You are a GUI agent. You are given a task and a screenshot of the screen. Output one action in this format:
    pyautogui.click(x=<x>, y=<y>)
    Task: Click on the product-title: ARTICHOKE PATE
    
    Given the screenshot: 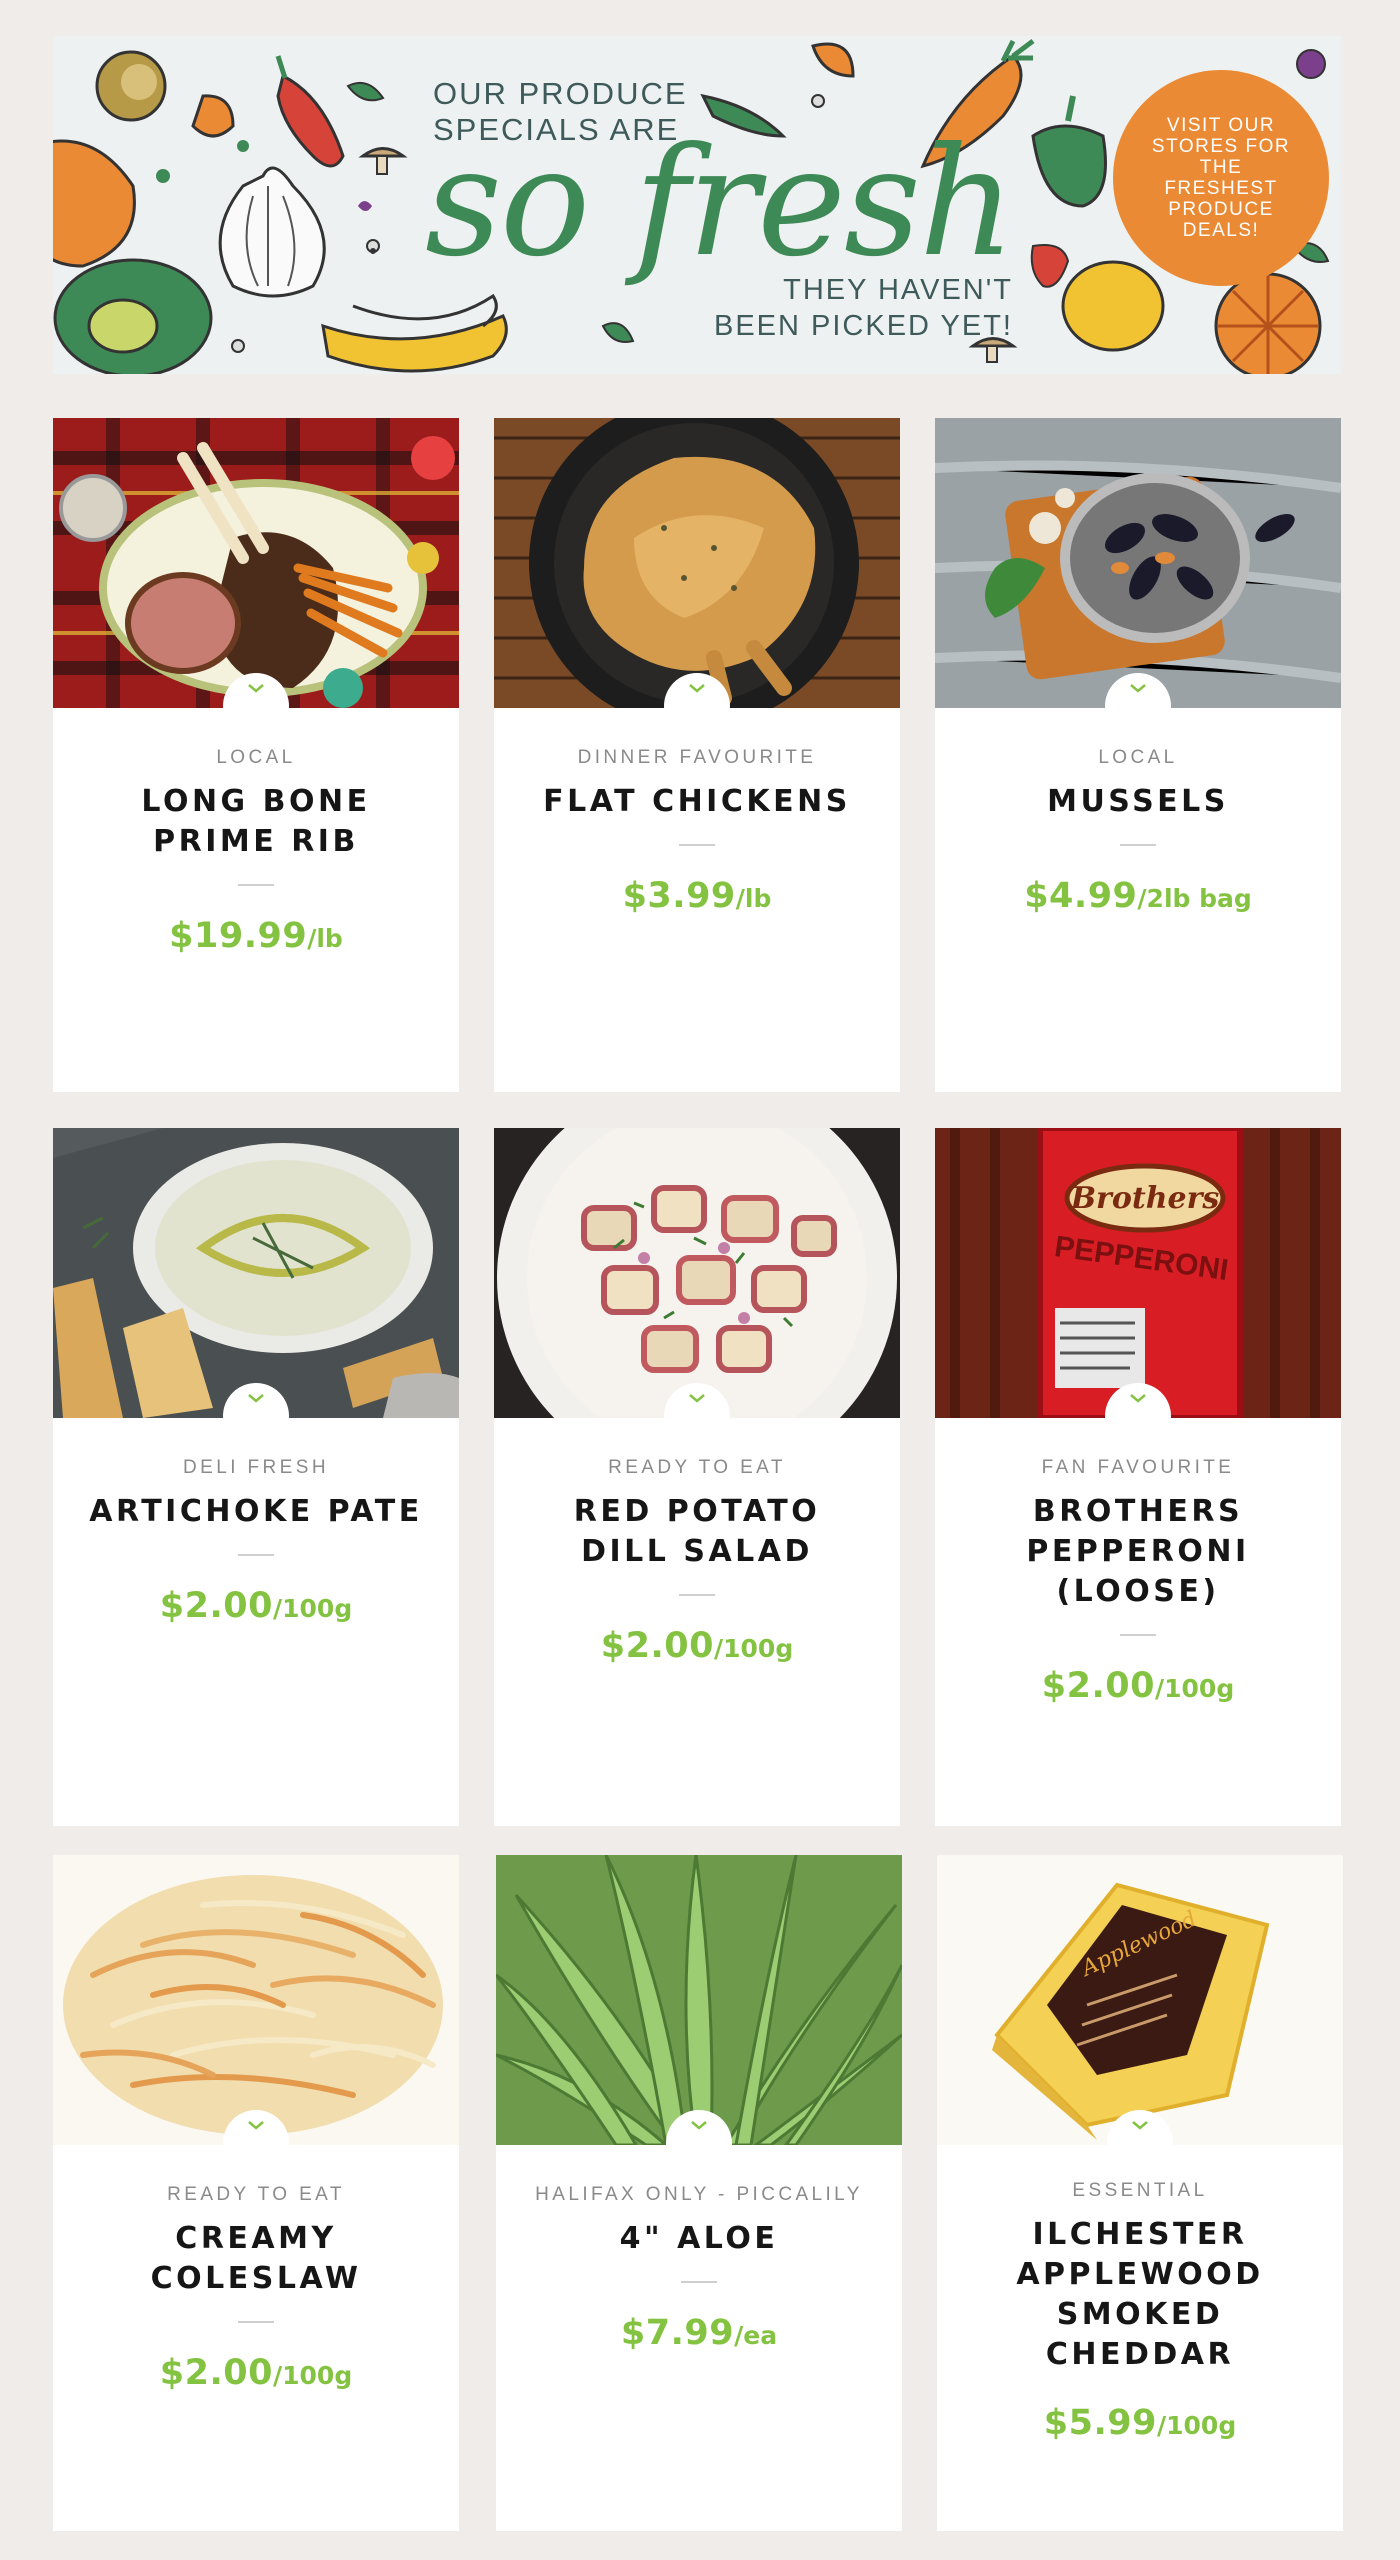 What is the action you would take?
    pyautogui.click(x=256, y=1511)
    